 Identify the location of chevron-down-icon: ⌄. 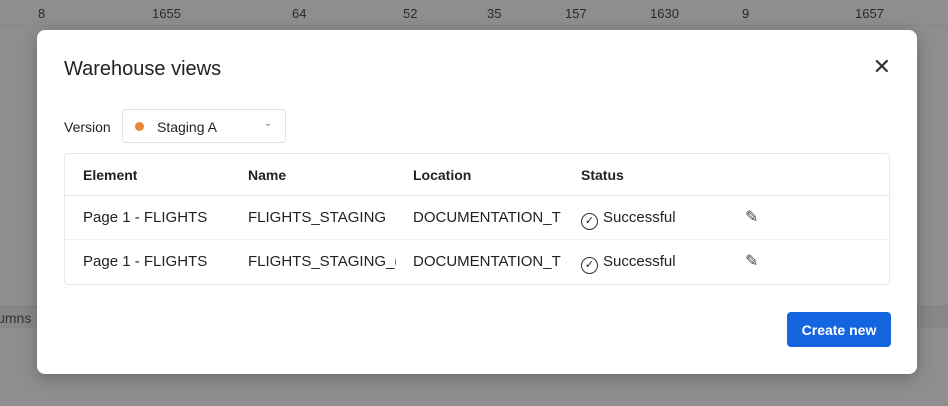
(267, 123).